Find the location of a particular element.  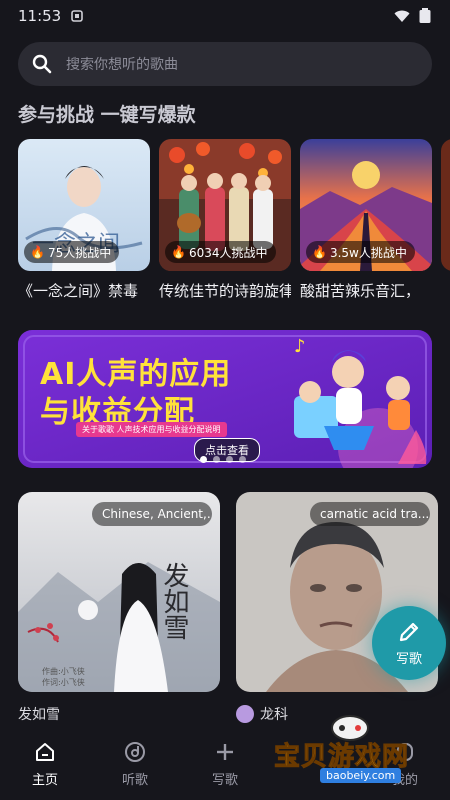

tab-listen: 听歌 is located at coordinates (135, 764).